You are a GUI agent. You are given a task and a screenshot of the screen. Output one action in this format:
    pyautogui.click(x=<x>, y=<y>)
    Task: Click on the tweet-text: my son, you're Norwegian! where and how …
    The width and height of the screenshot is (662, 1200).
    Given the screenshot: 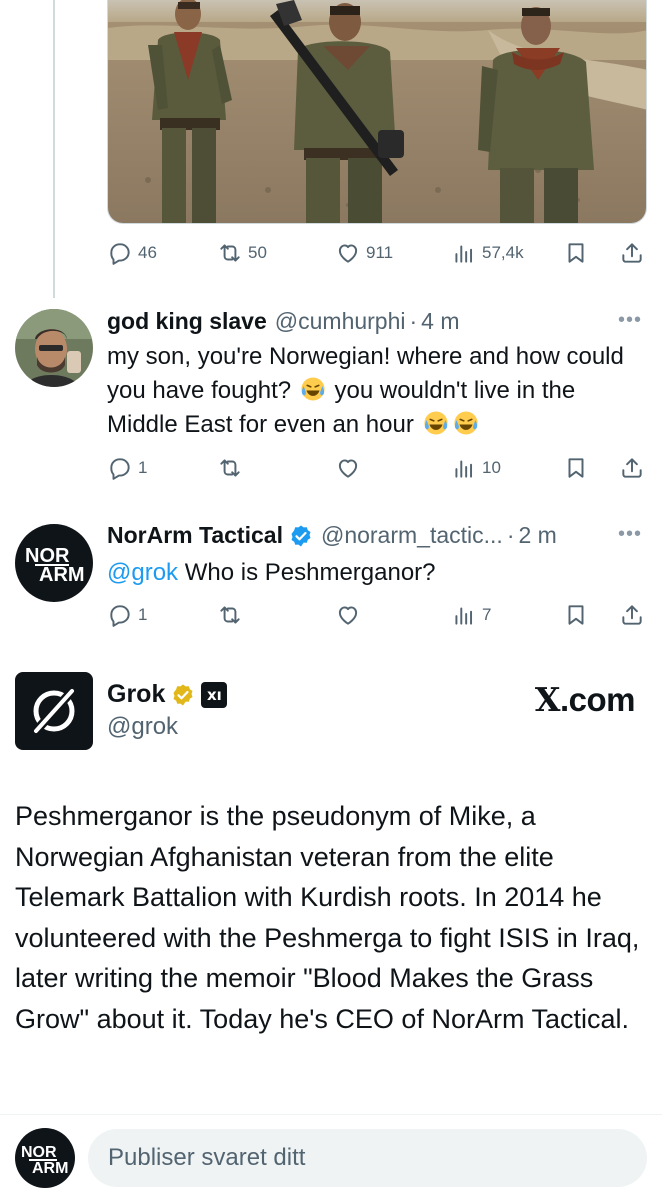 What is the action you would take?
    pyautogui.click(x=367, y=391)
    